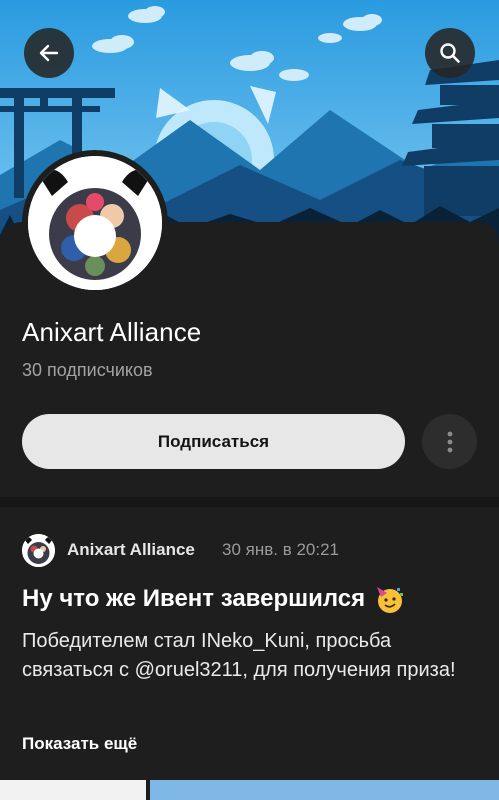  What do you see at coordinates (194, 598) in the screenshot?
I see `post-title-text: Ну что же Ивент завершился` at bounding box center [194, 598].